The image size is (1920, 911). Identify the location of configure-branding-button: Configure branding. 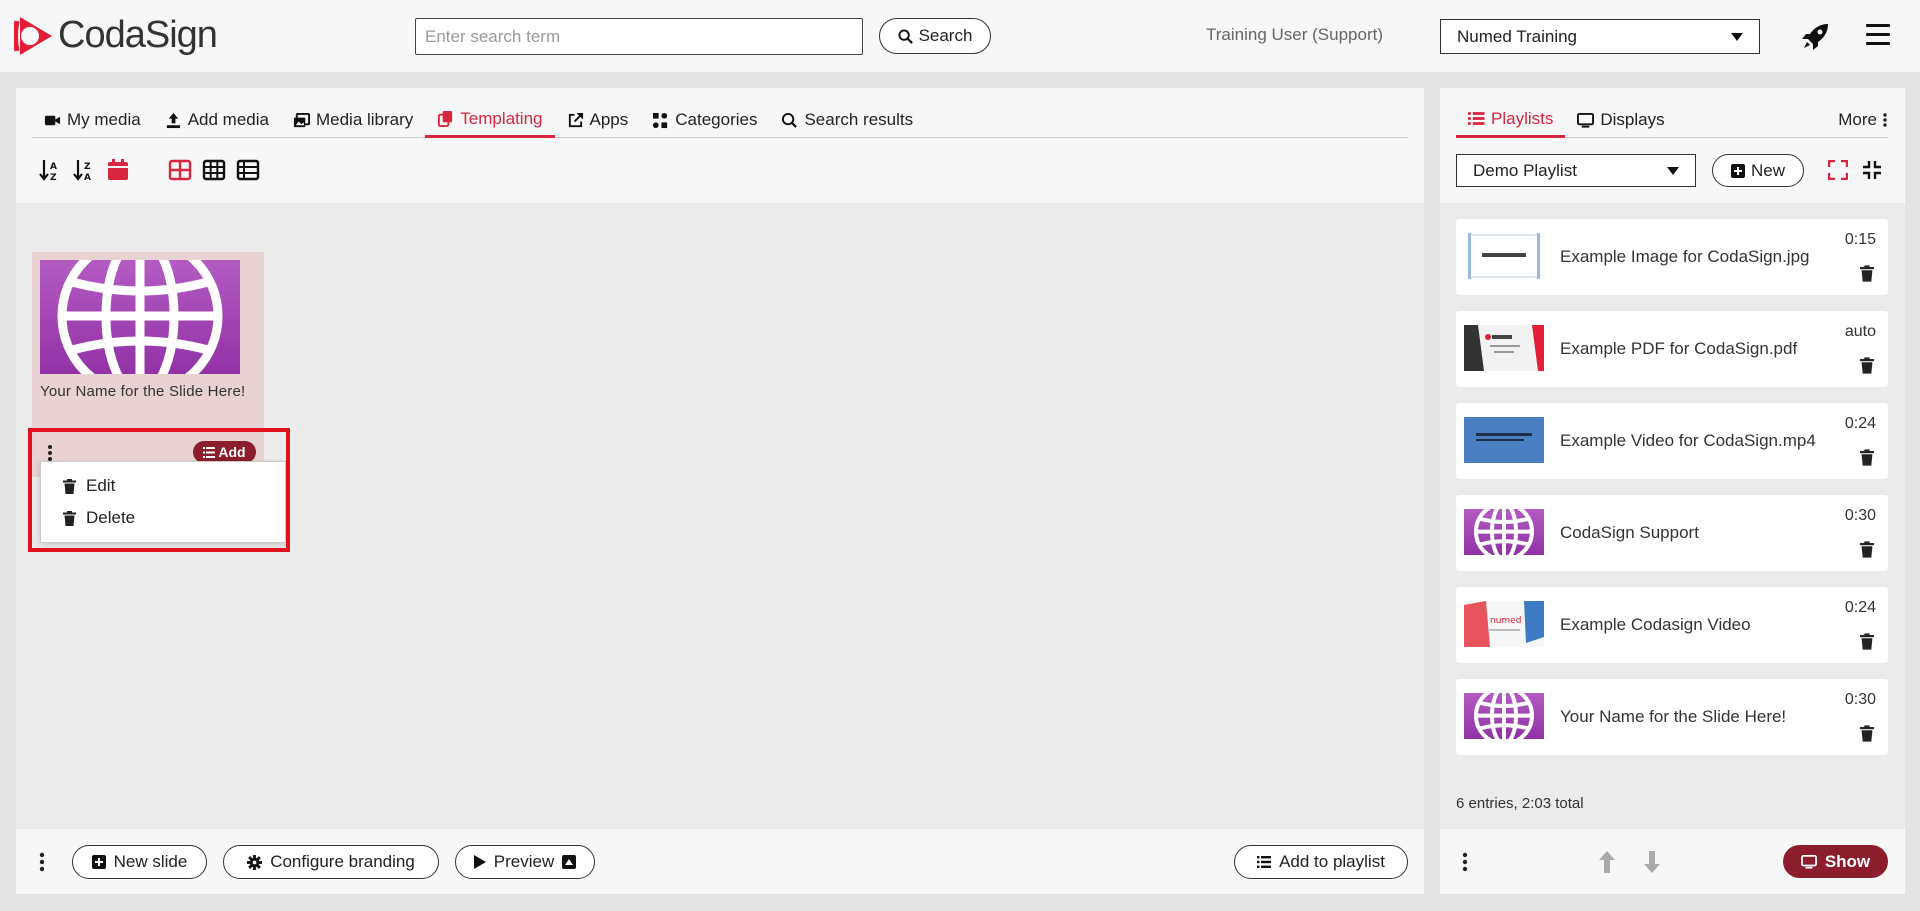
(331, 862).